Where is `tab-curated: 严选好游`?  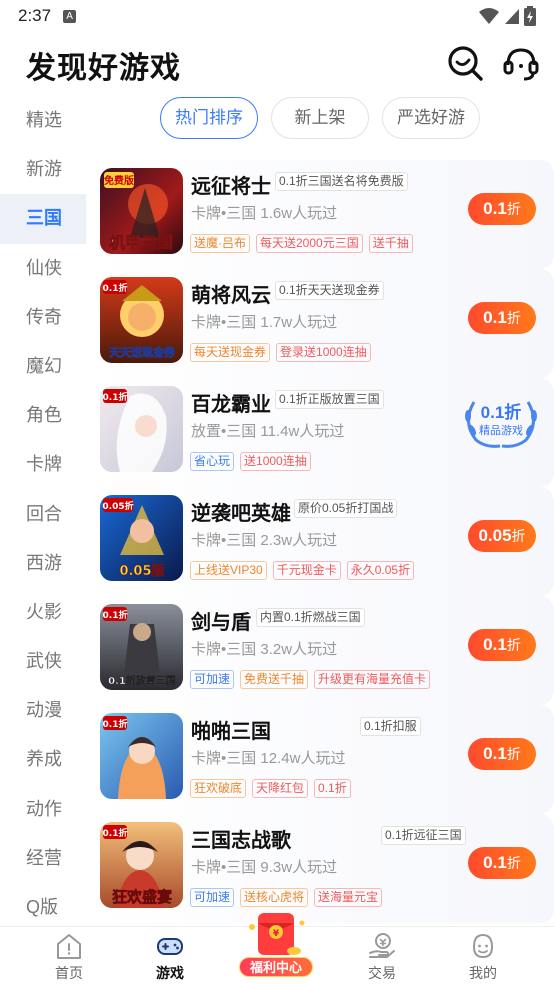
tab-curated: 严选好游 is located at coordinates (431, 118).